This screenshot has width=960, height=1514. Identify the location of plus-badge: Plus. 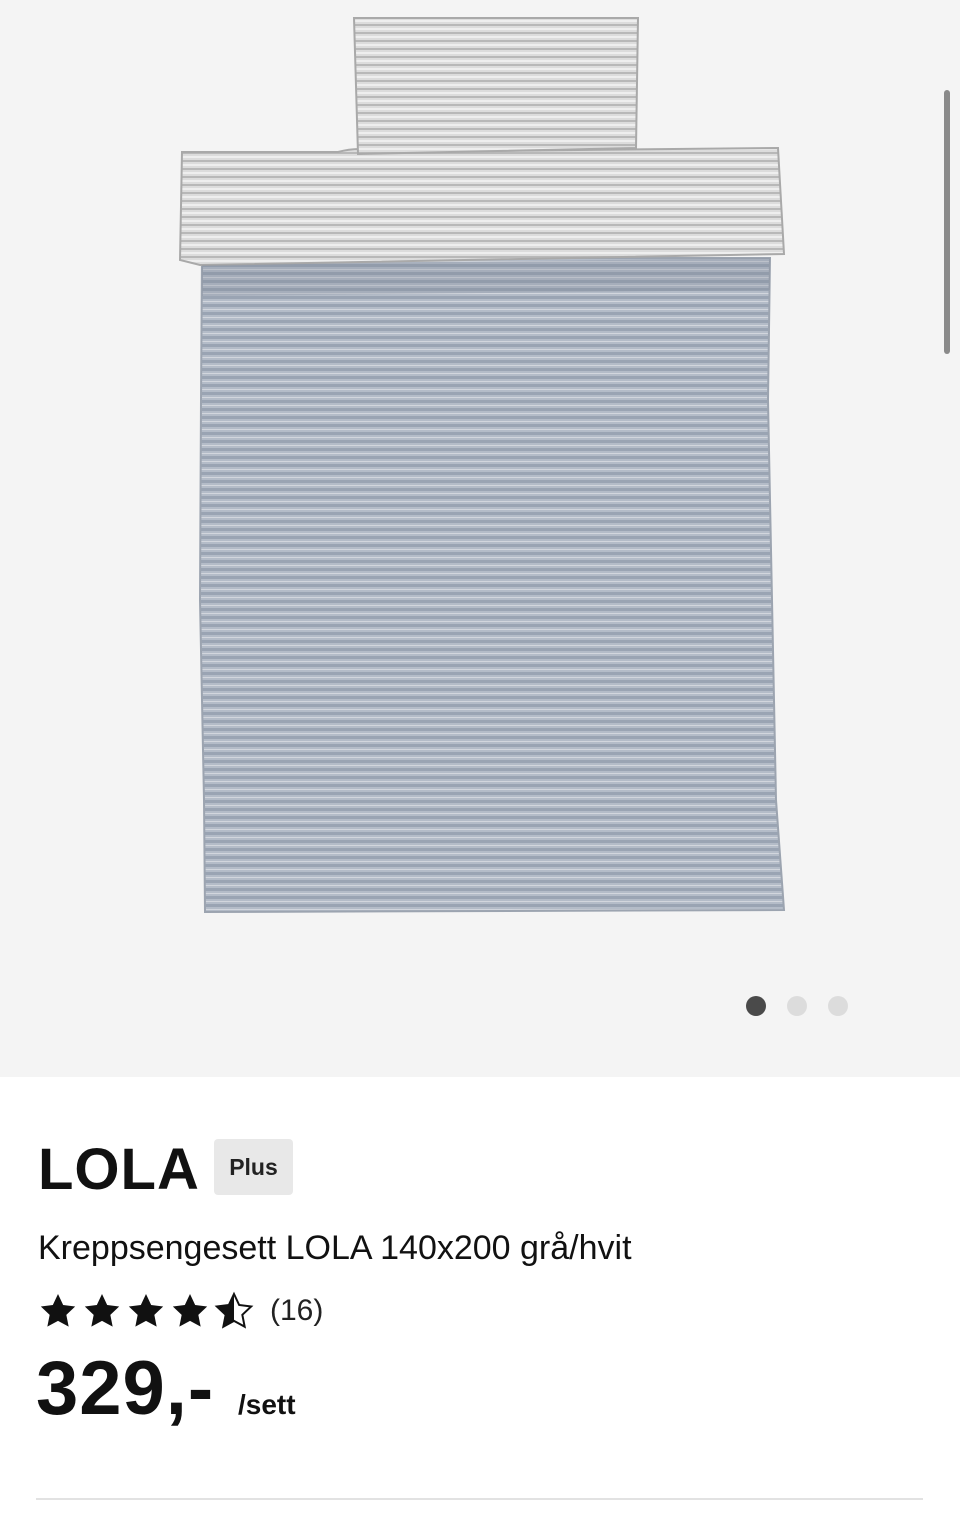
(253, 1167).